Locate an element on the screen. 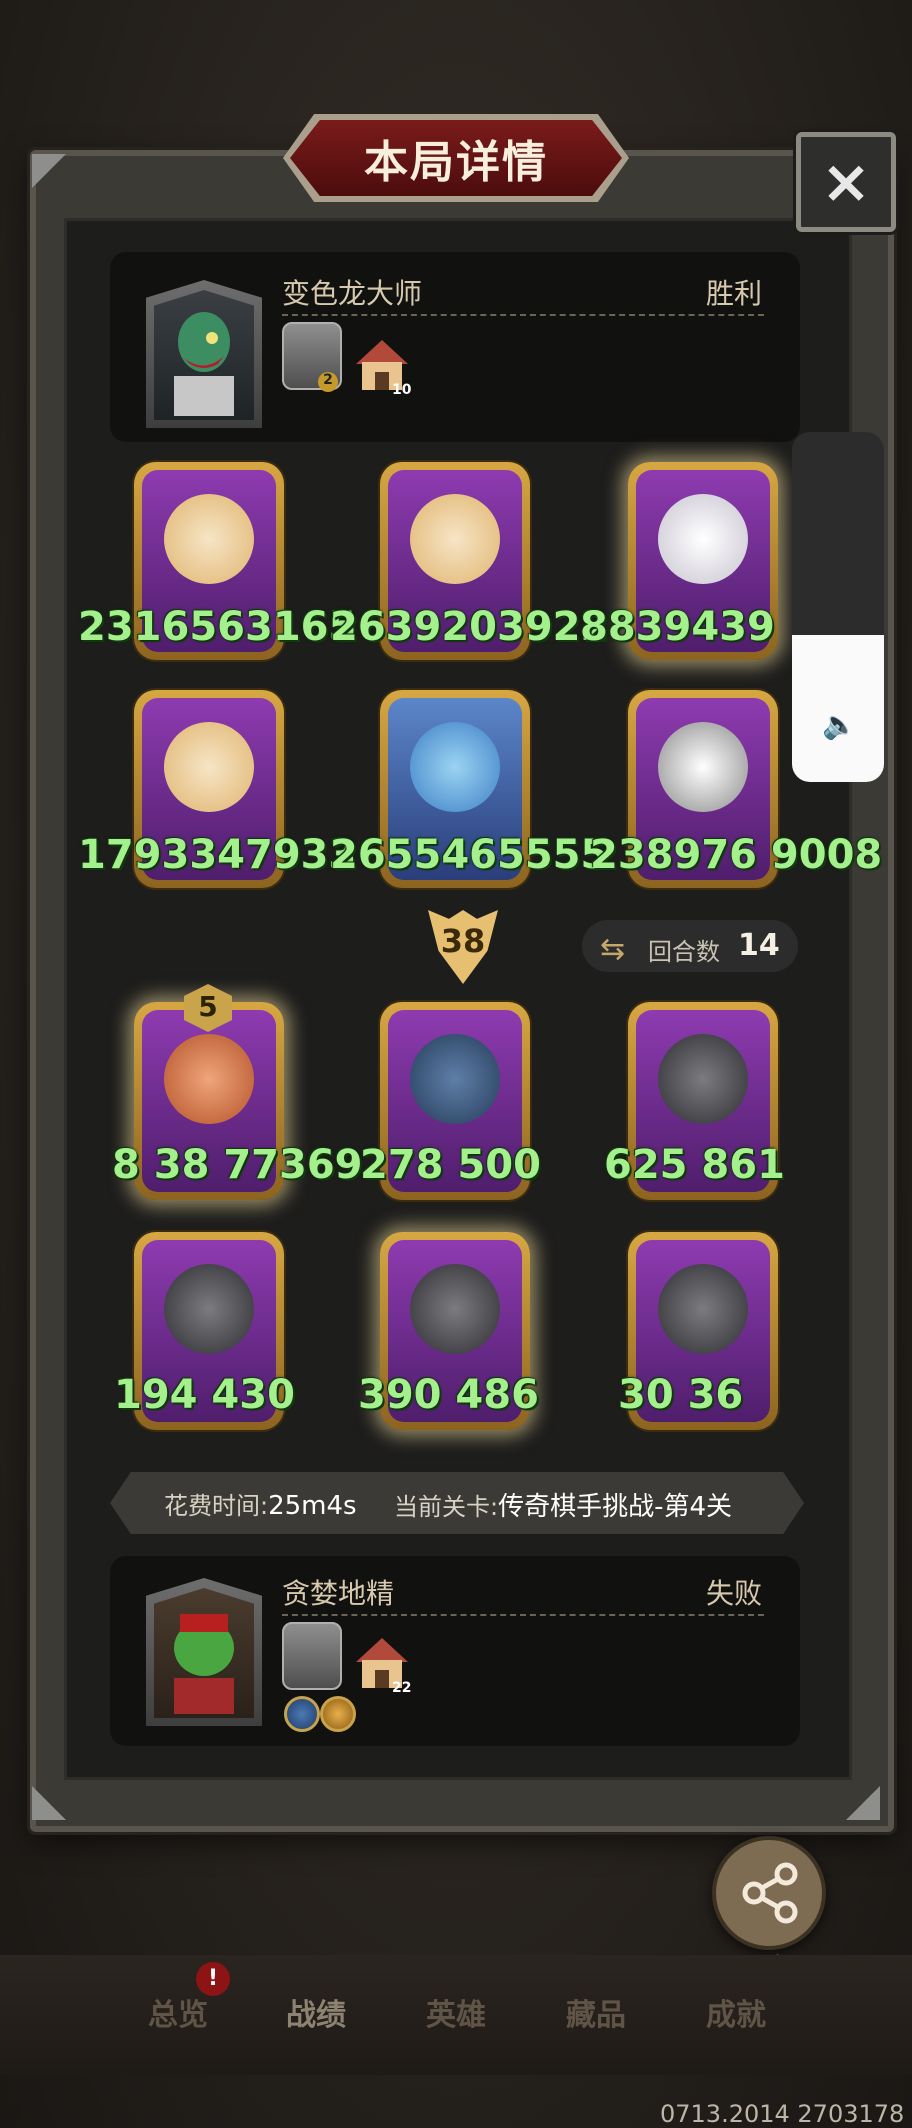  stat-text: 1793347933 is located at coordinates (217, 855).